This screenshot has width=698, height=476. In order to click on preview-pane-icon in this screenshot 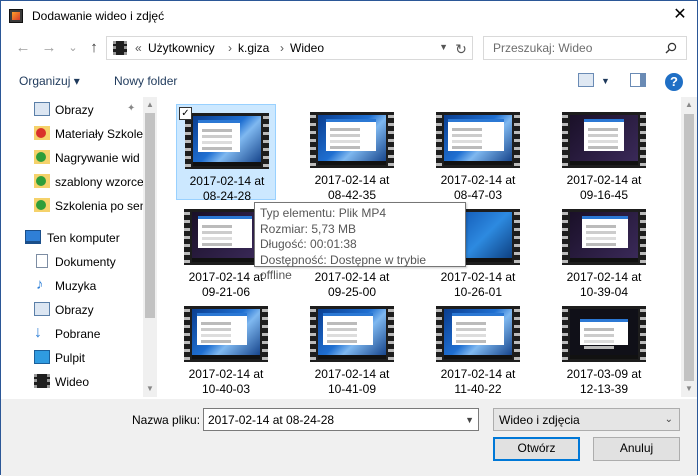, I will do `click(638, 80)`.